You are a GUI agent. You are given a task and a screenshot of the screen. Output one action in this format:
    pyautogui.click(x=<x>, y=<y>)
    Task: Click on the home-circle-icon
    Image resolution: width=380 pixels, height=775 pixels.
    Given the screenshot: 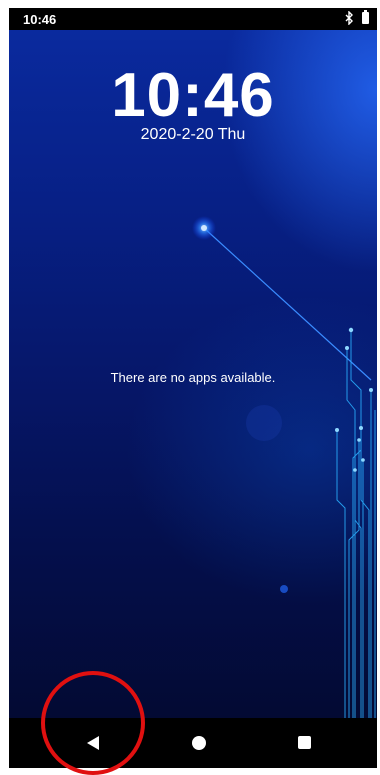 What is the action you would take?
    pyautogui.click(x=199, y=743)
    